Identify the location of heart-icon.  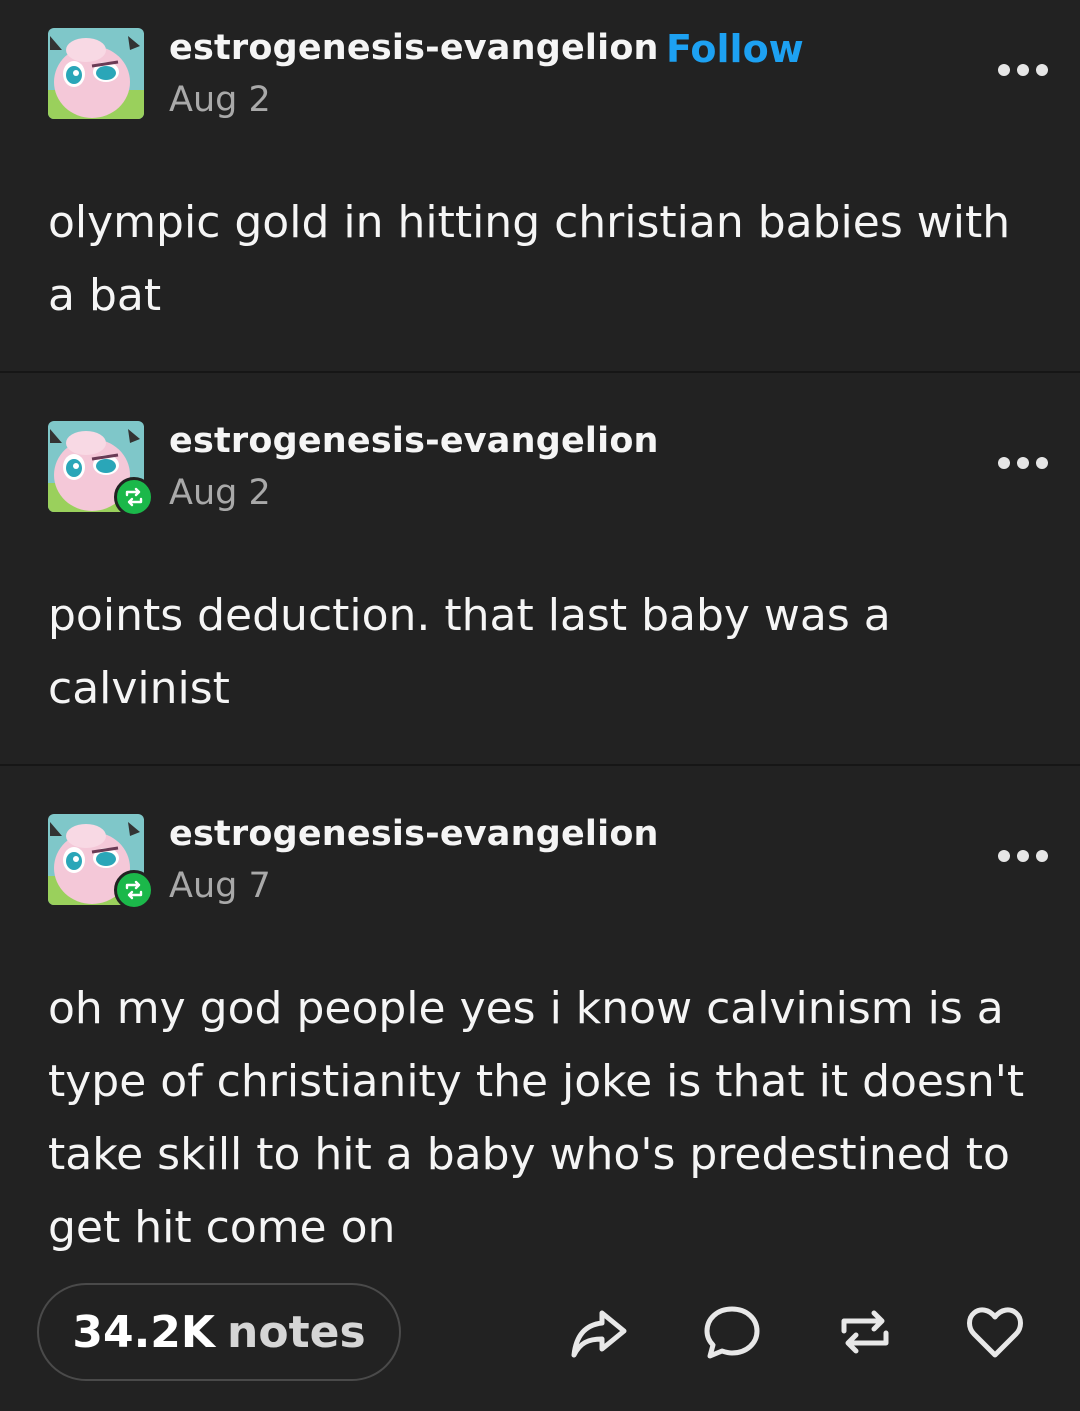
(995, 1332).